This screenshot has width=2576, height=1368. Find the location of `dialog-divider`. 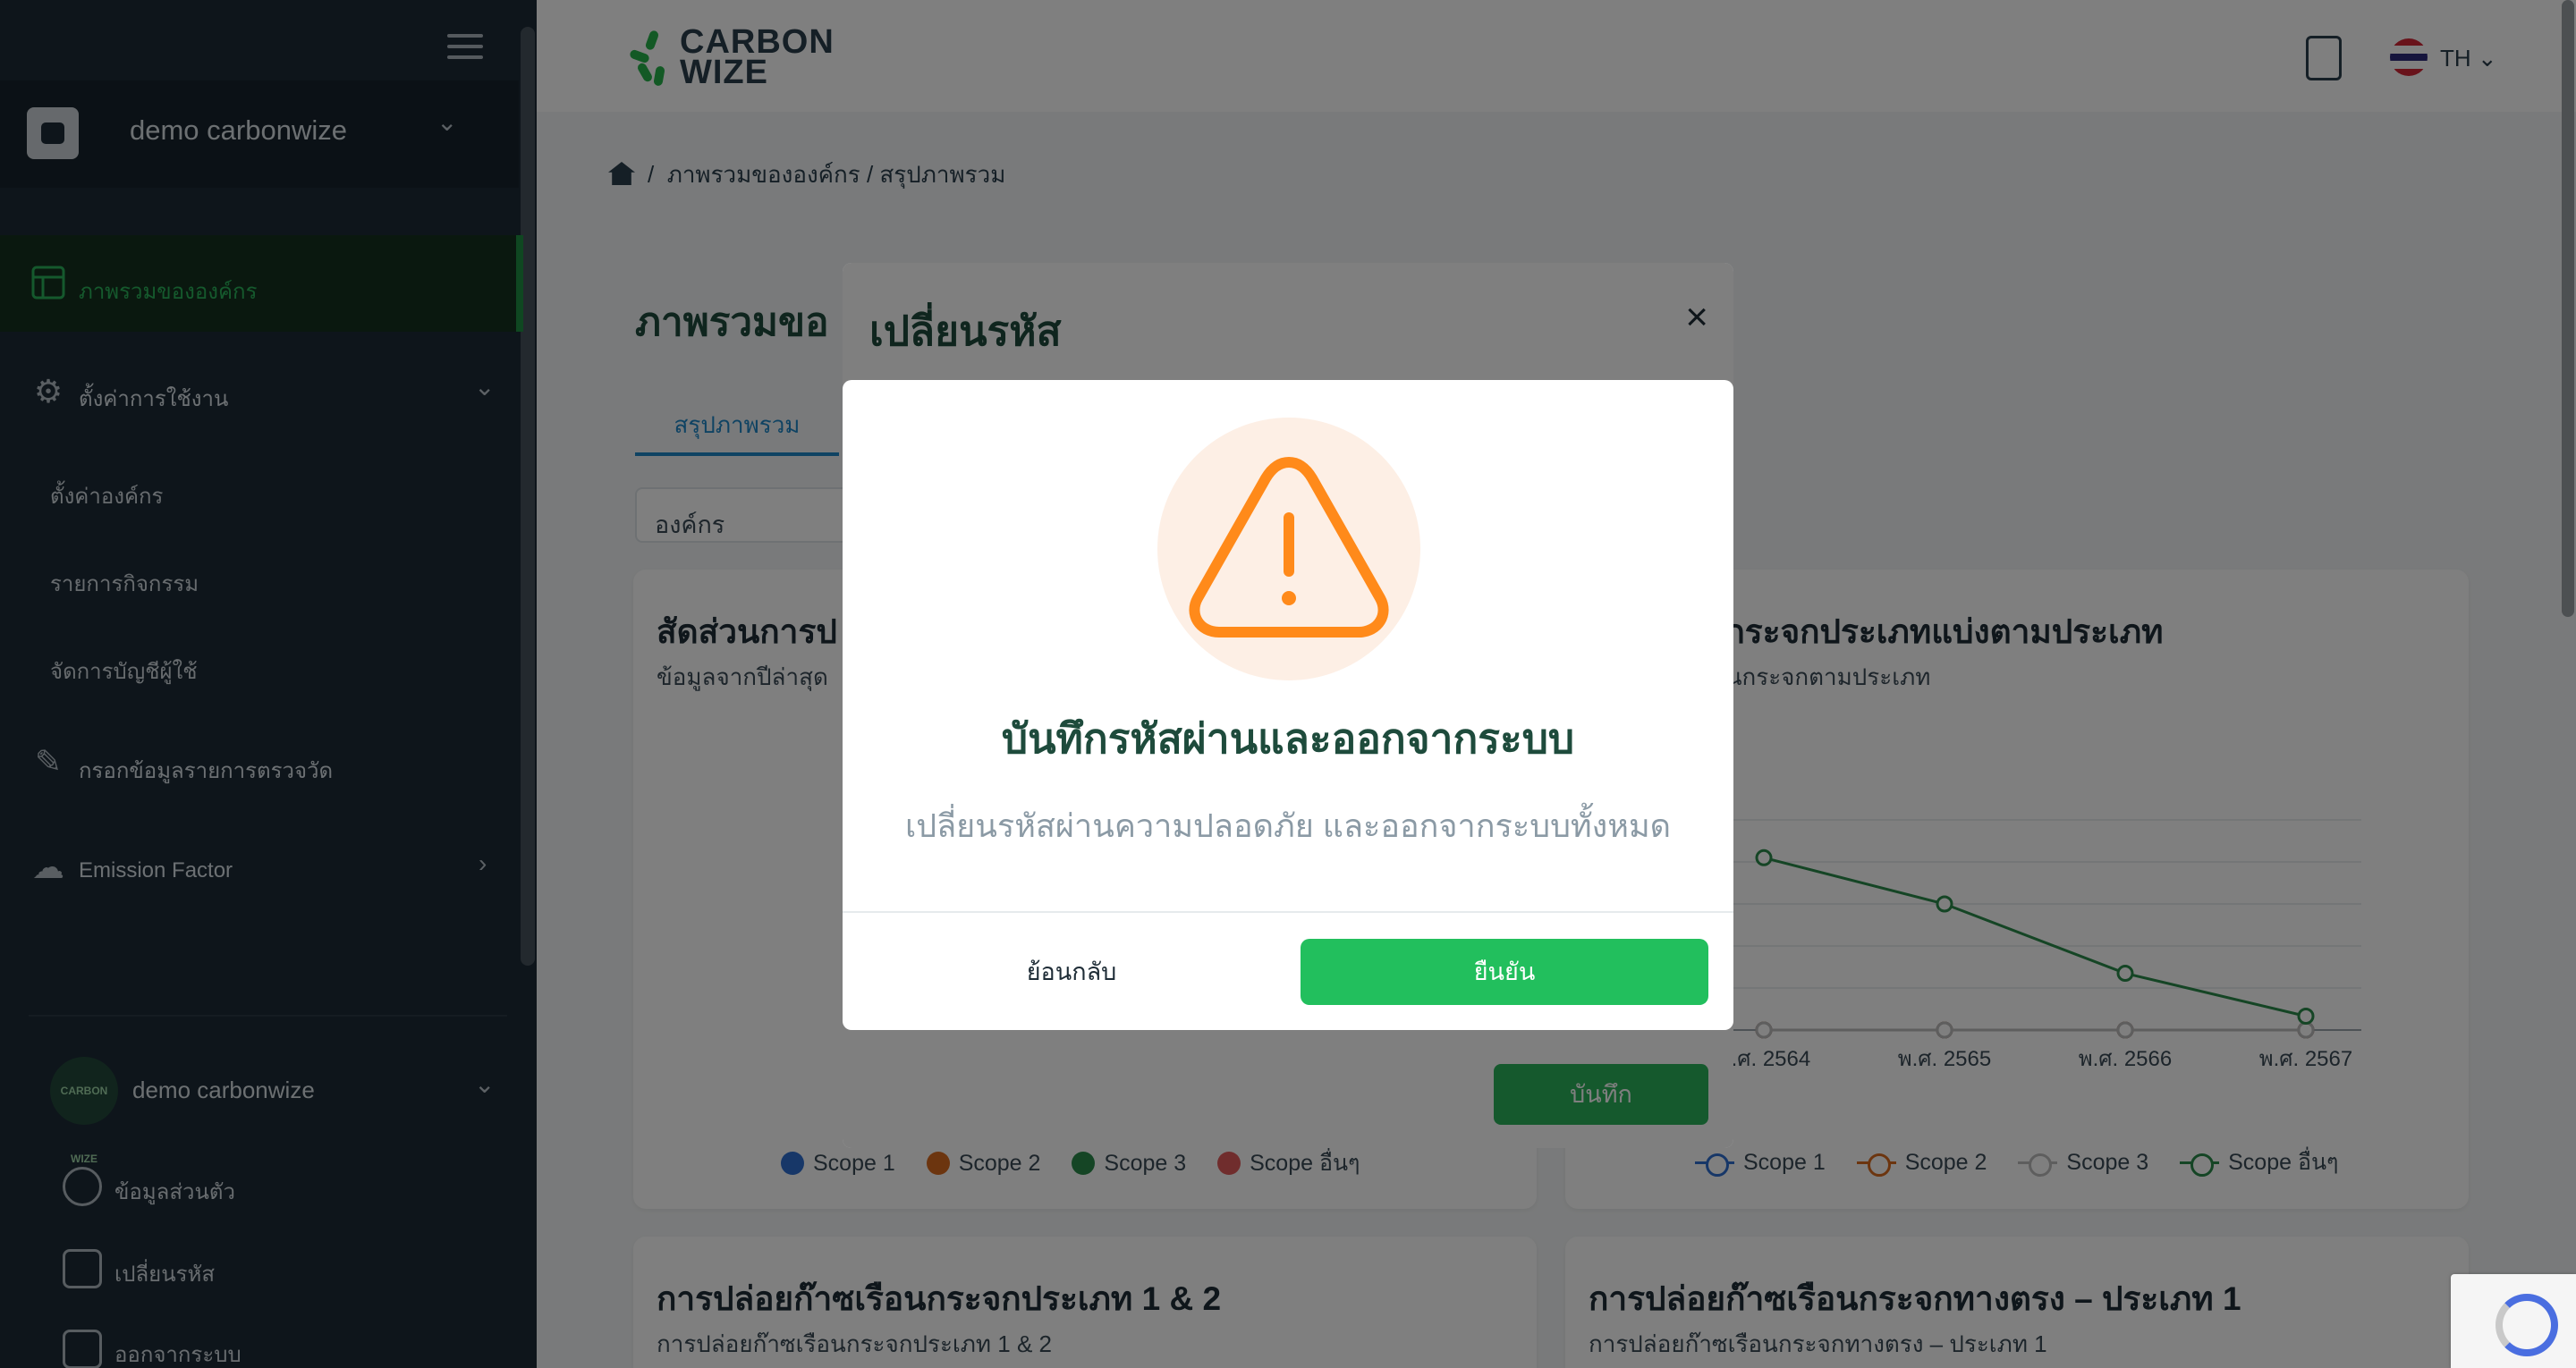

dialog-divider is located at coordinates (1288, 912).